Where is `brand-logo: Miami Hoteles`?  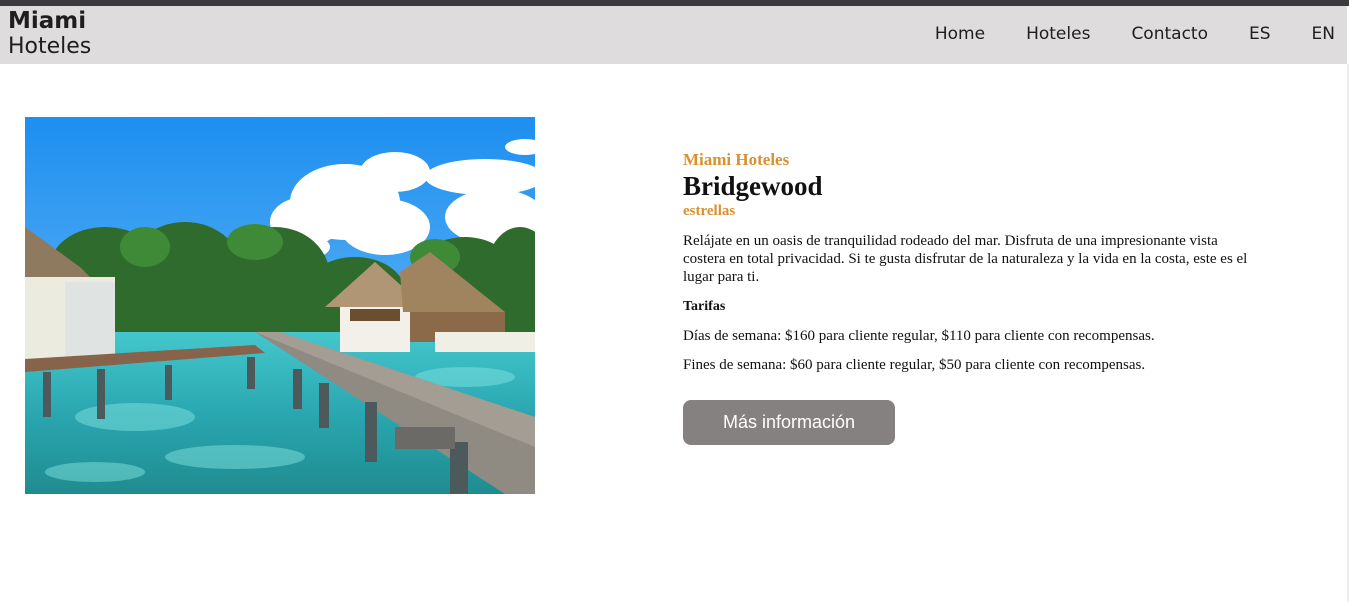
brand-logo: Miami Hoteles is located at coordinates (49, 34).